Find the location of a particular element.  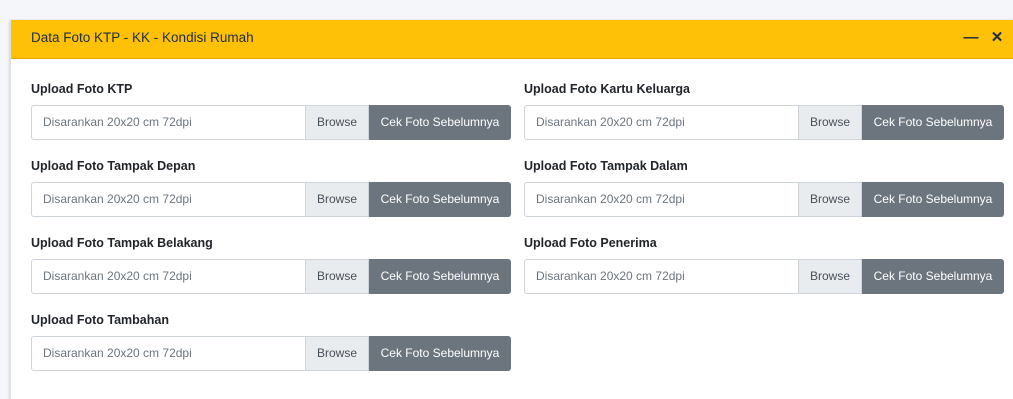

label-upload-ktp: Upload Foto KTP is located at coordinates (82, 89).